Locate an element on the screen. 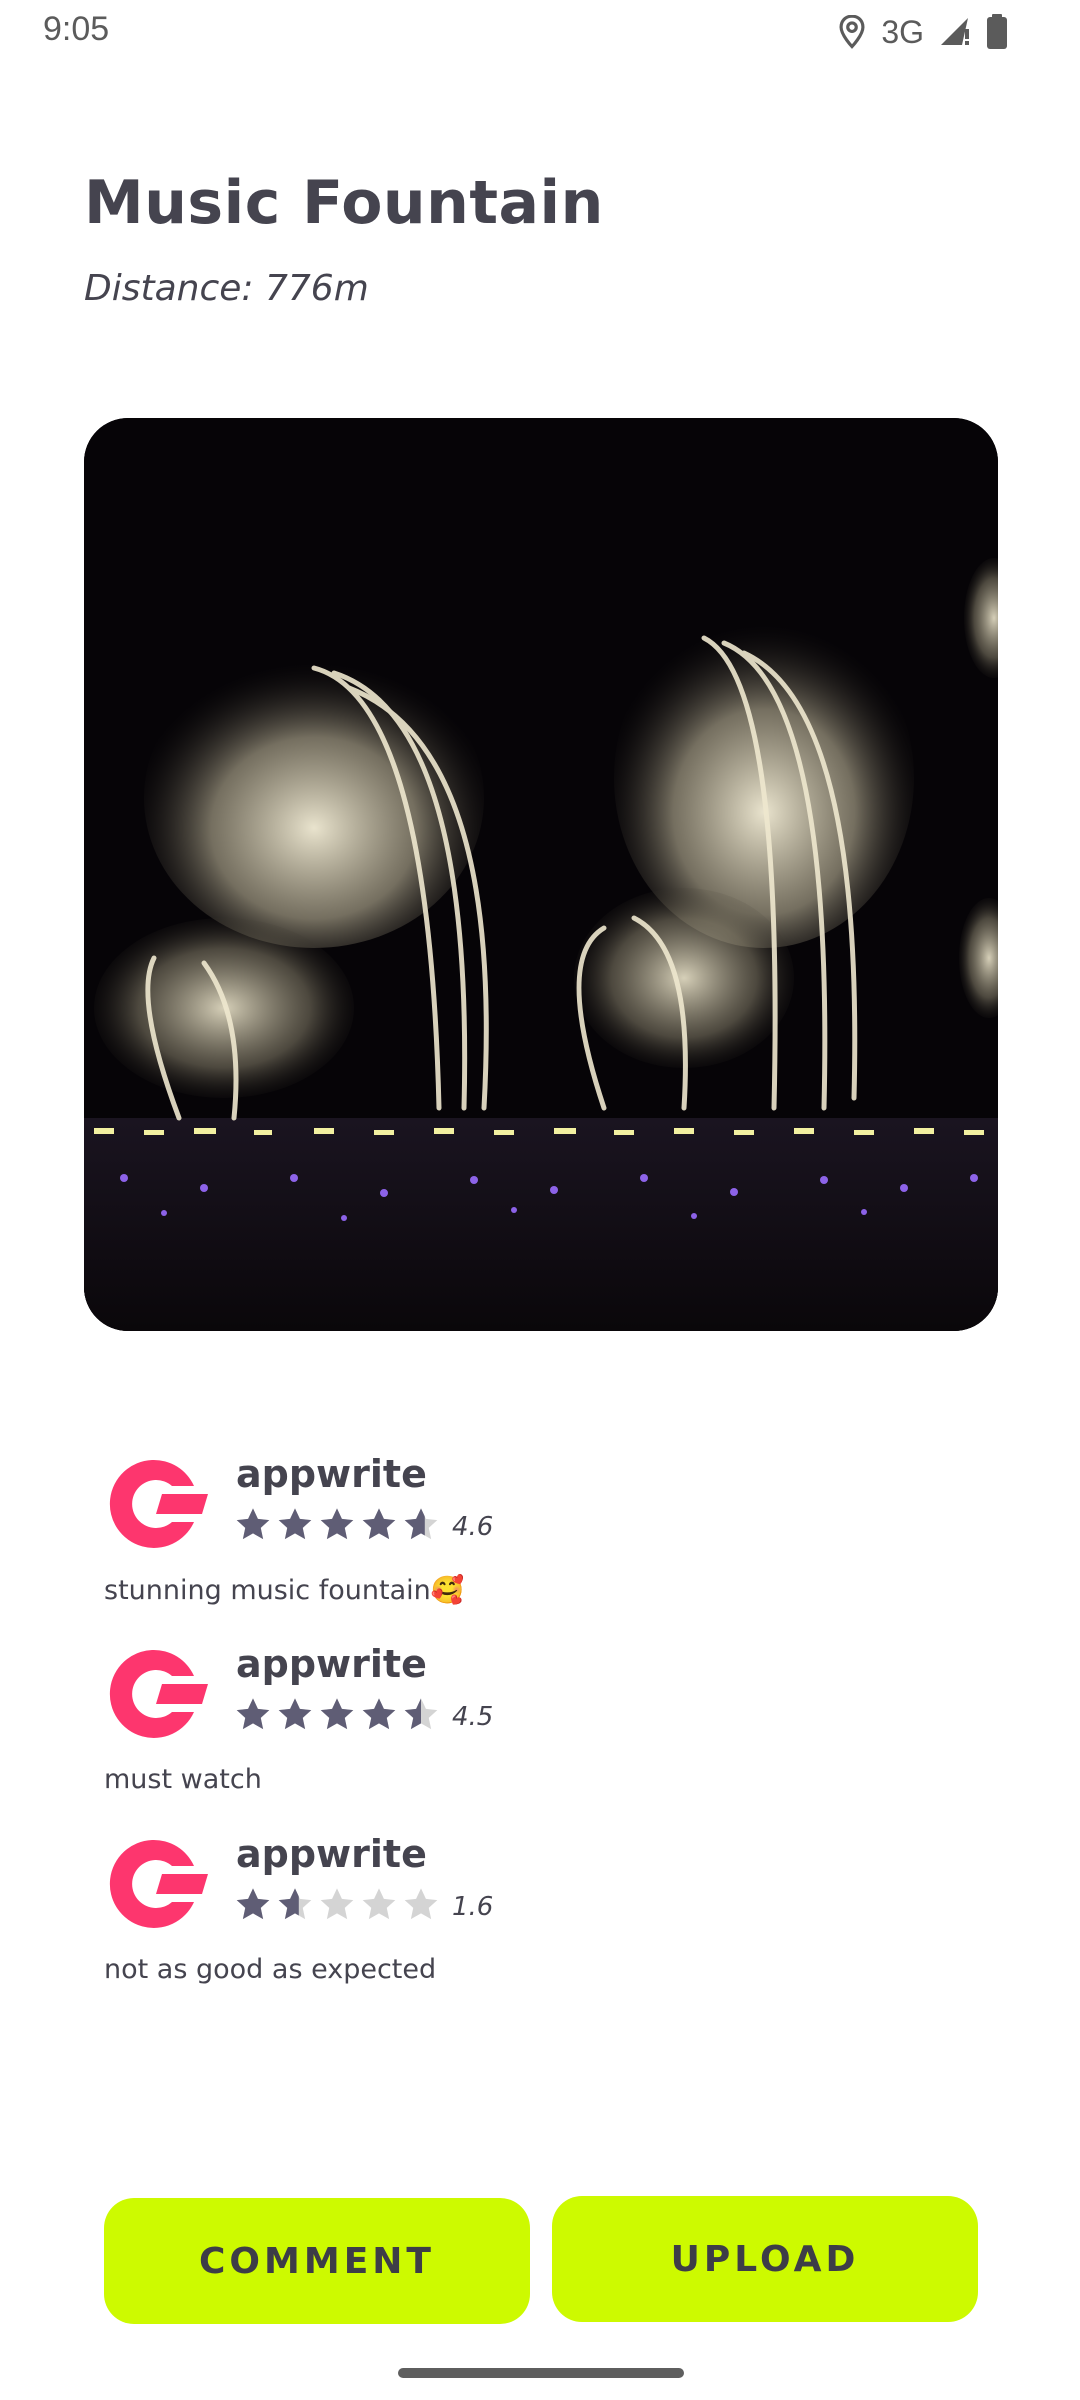 The width and height of the screenshot is (1080, 2400). location-icon is located at coordinates (852, 32).